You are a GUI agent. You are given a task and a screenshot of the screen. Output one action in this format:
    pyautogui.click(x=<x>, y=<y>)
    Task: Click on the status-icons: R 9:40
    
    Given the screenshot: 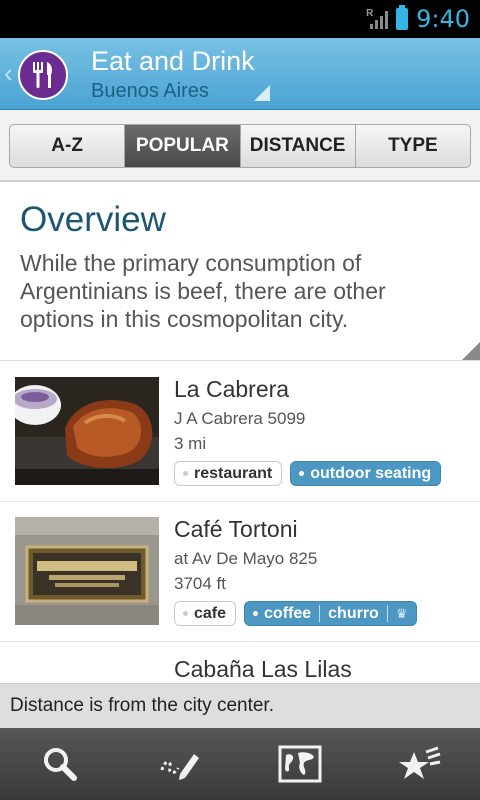 What is the action you would take?
    pyautogui.click(x=418, y=19)
    